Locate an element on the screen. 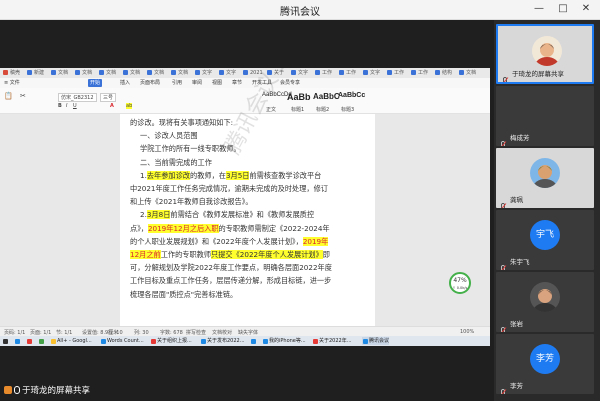 The height and width of the screenshot is (401, 600). style-heading2: AaBbC is located at coordinates (326, 96).